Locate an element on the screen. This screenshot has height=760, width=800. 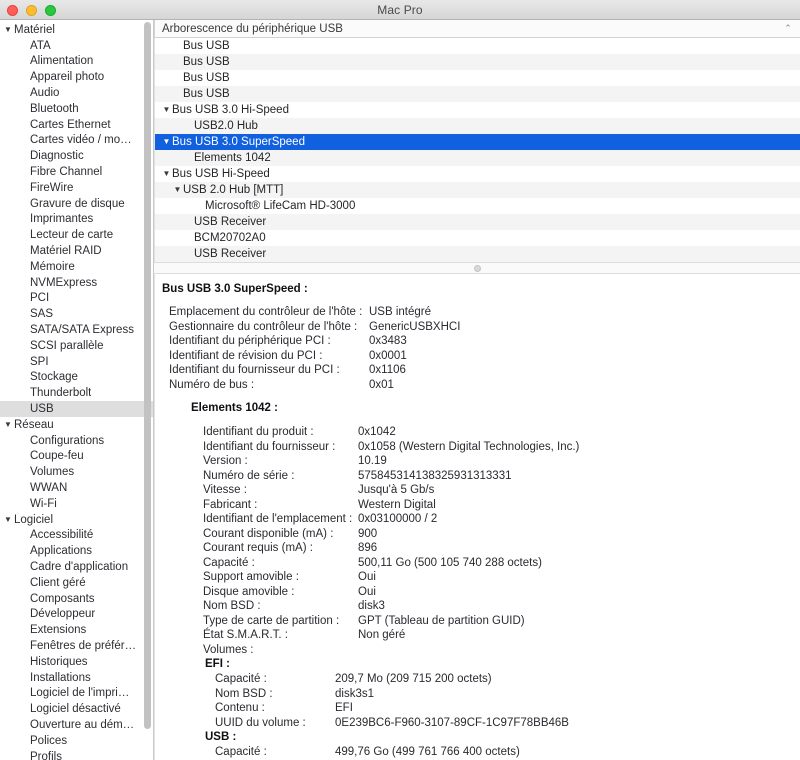
sidebar-item-audio: Audio is located at coordinates (76, 93).